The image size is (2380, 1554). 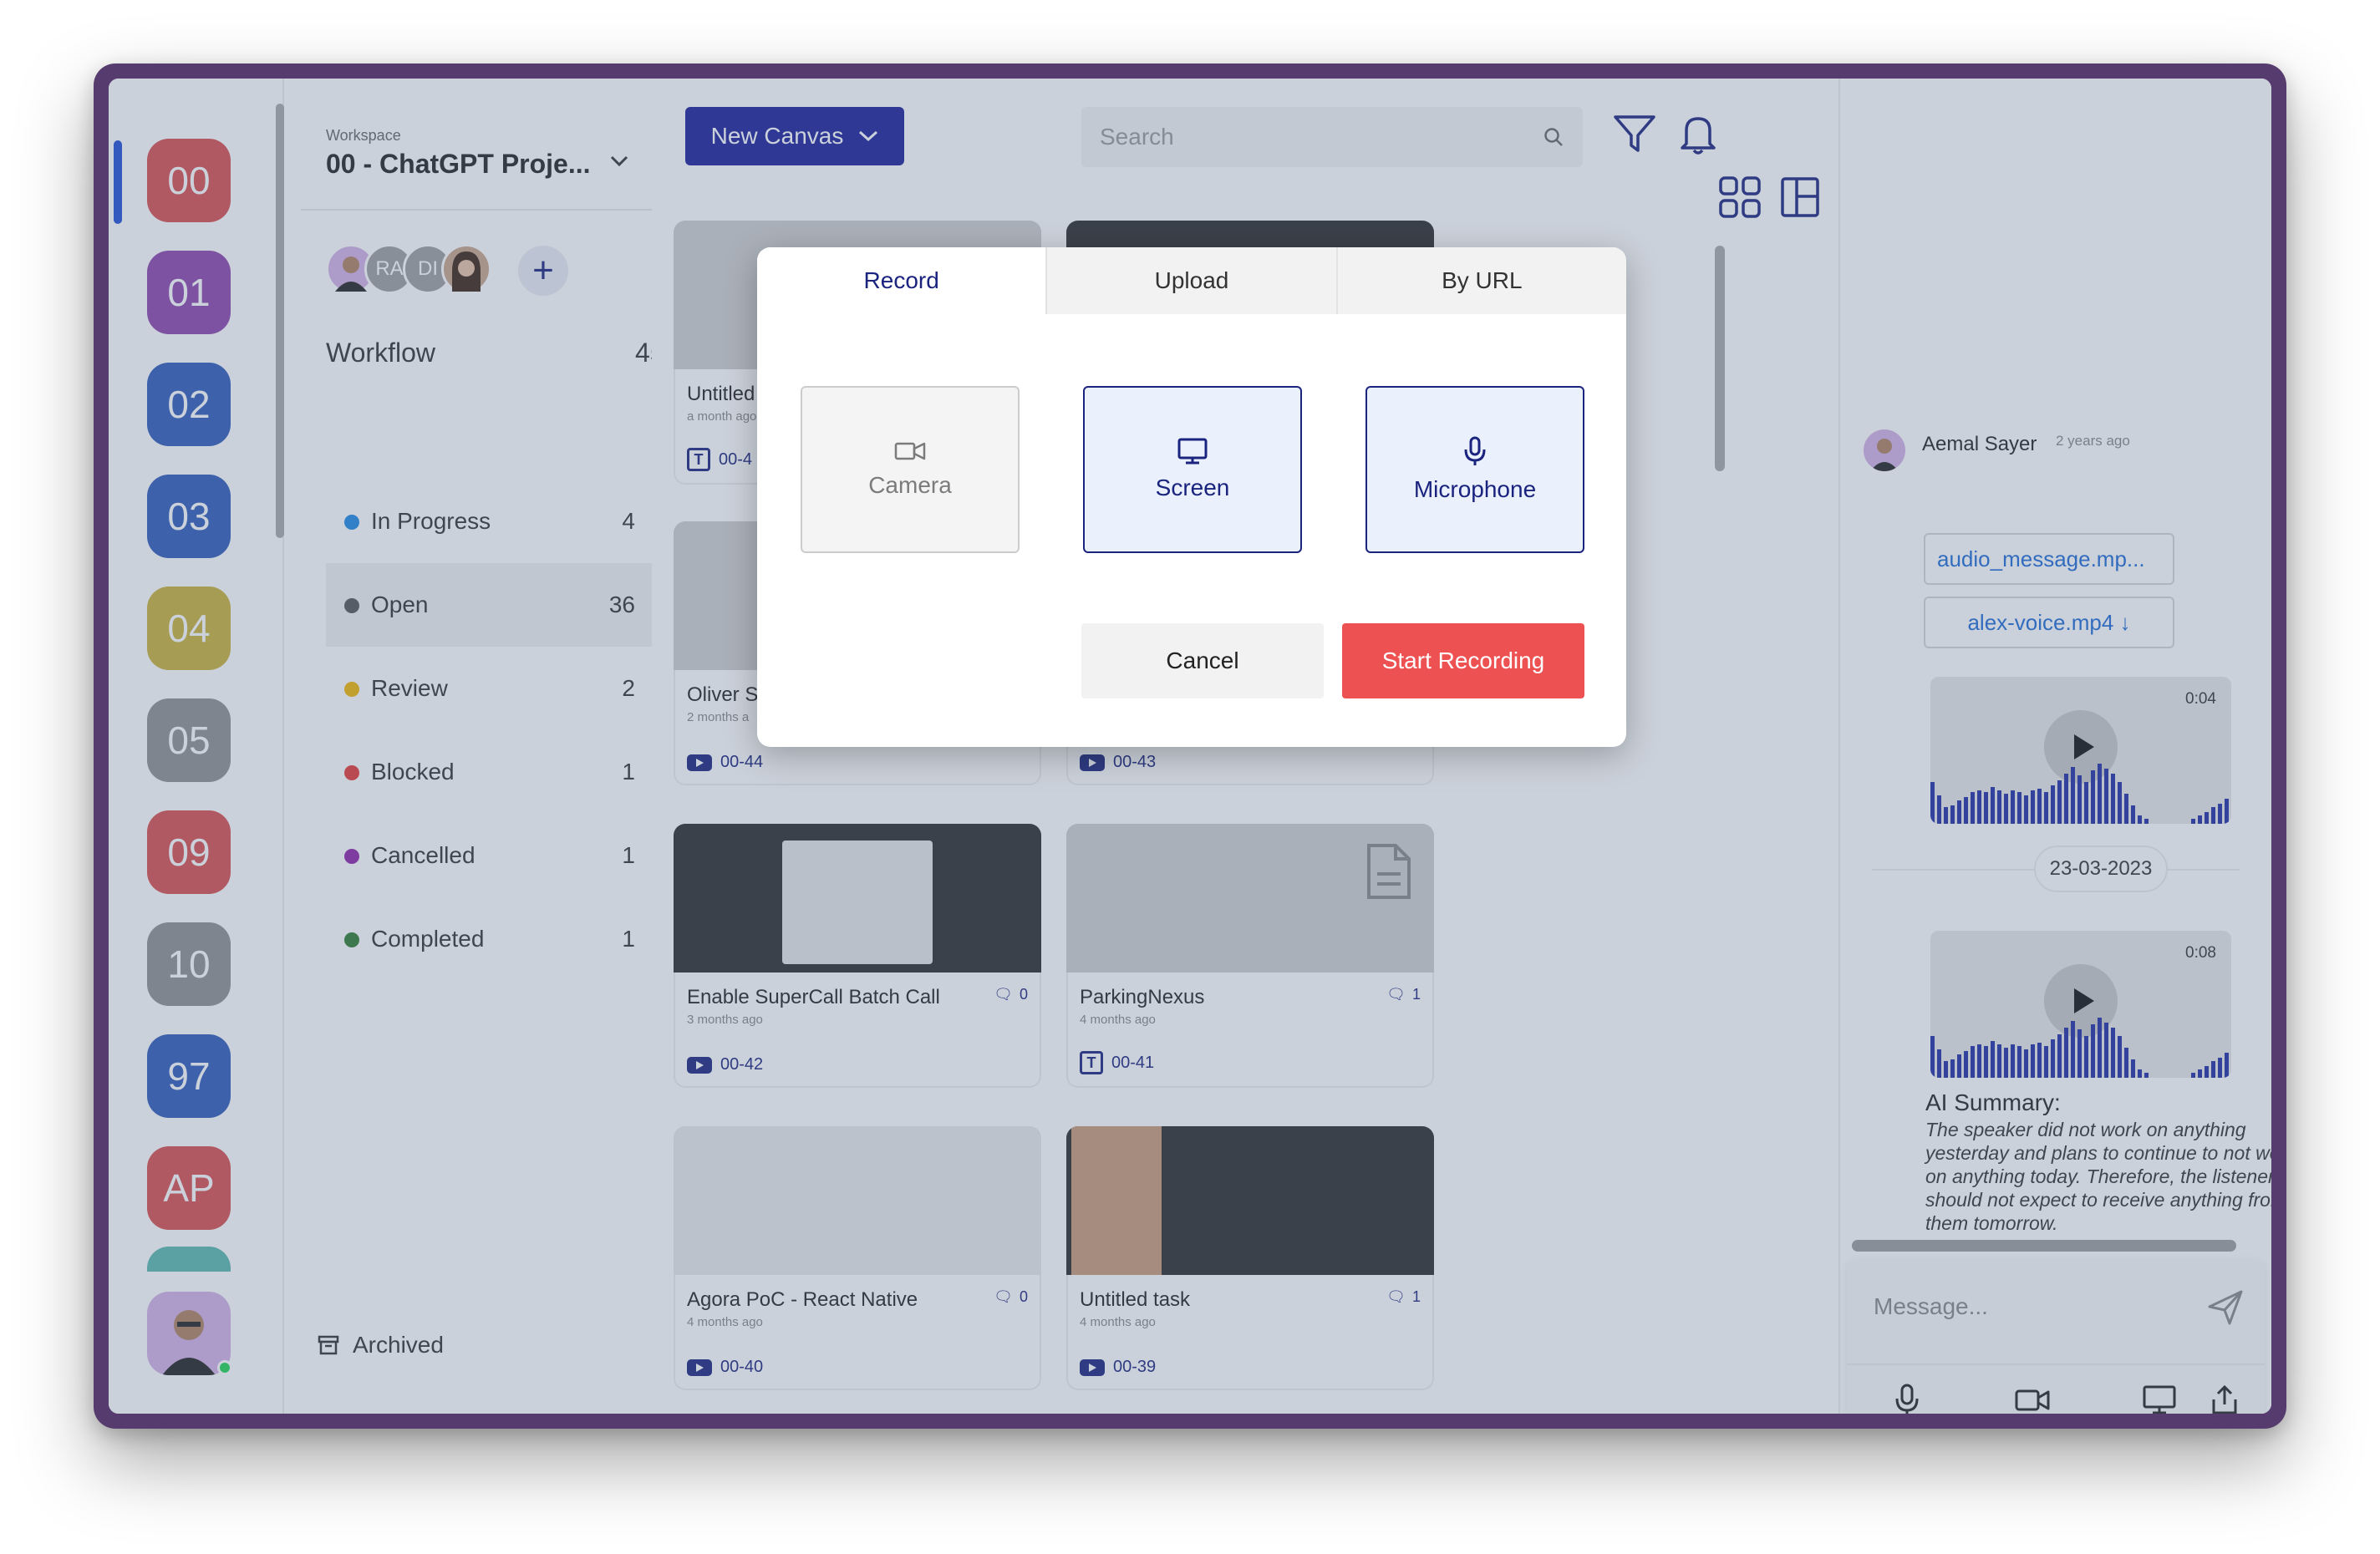 I want to click on dialog-tabs: Record Upload By URL, so click(x=1191, y=280).